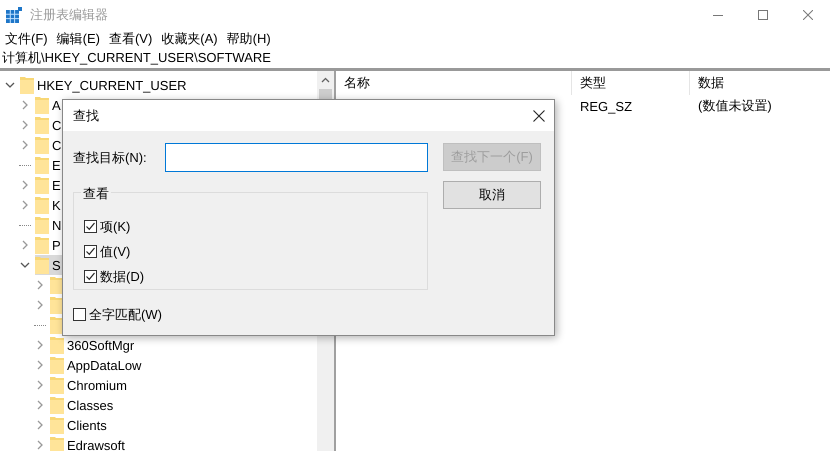 The height and width of the screenshot is (451, 830). What do you see at coordinates (454, 83) in the screenshot?
I see `column-header: 名称` at bounding box center [454, 83].